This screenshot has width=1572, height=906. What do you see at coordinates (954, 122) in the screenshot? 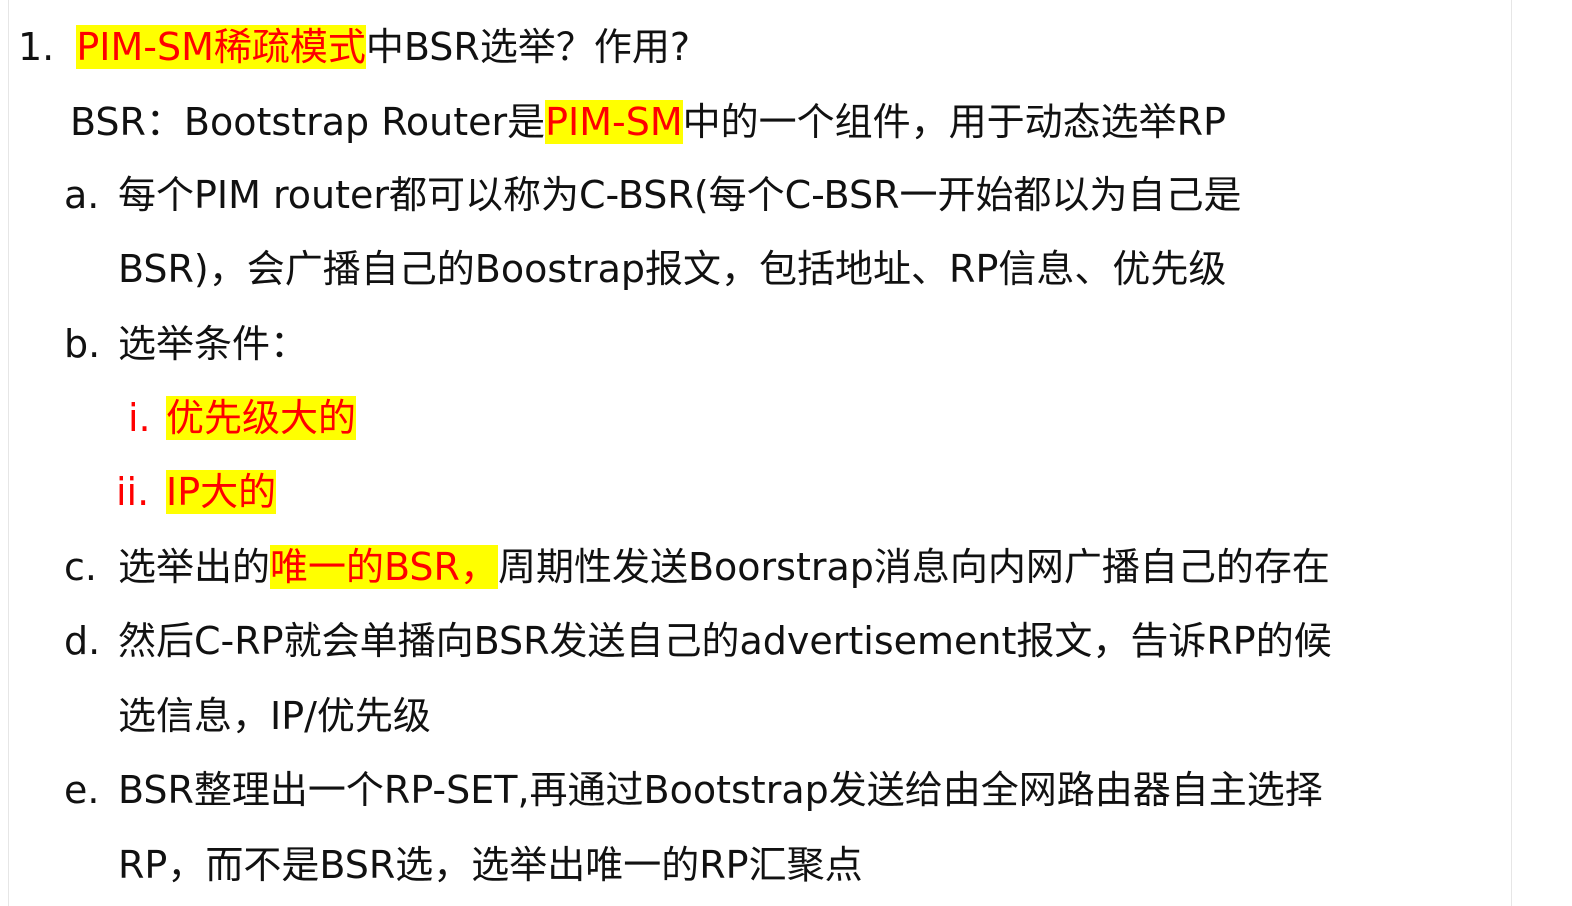
I see `bsr-definition-suffix: 中的一个组件，用于动态选举RP` at bounding box center [954, 122].